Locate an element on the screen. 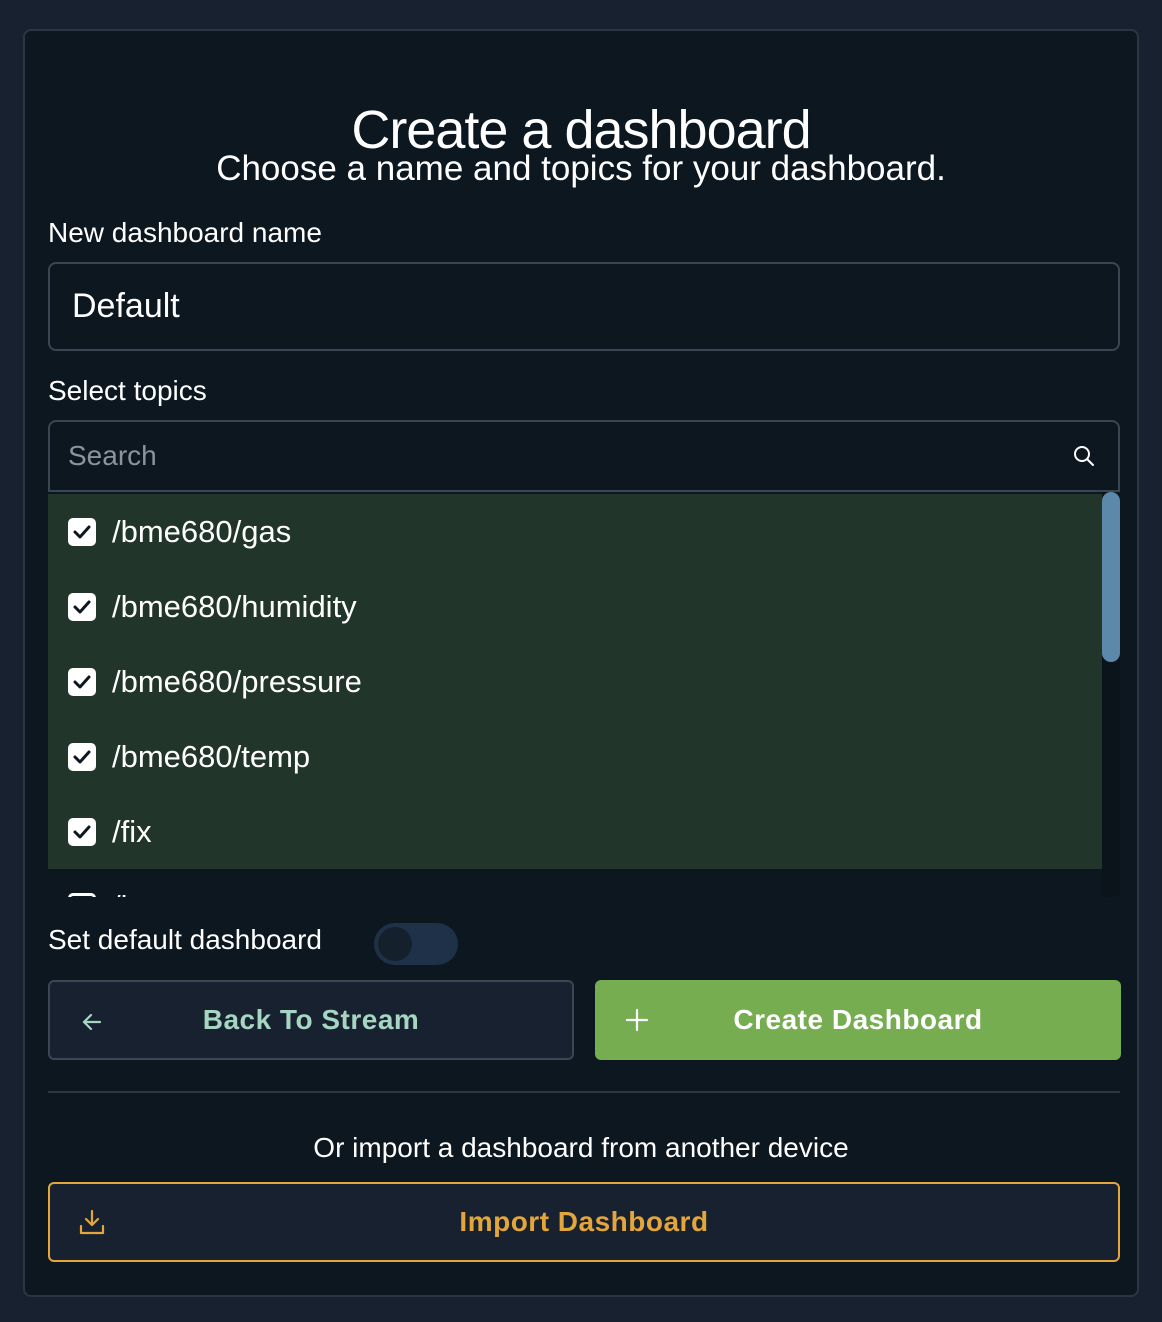  topic-item: /logs is located at coordinates (575, 883).